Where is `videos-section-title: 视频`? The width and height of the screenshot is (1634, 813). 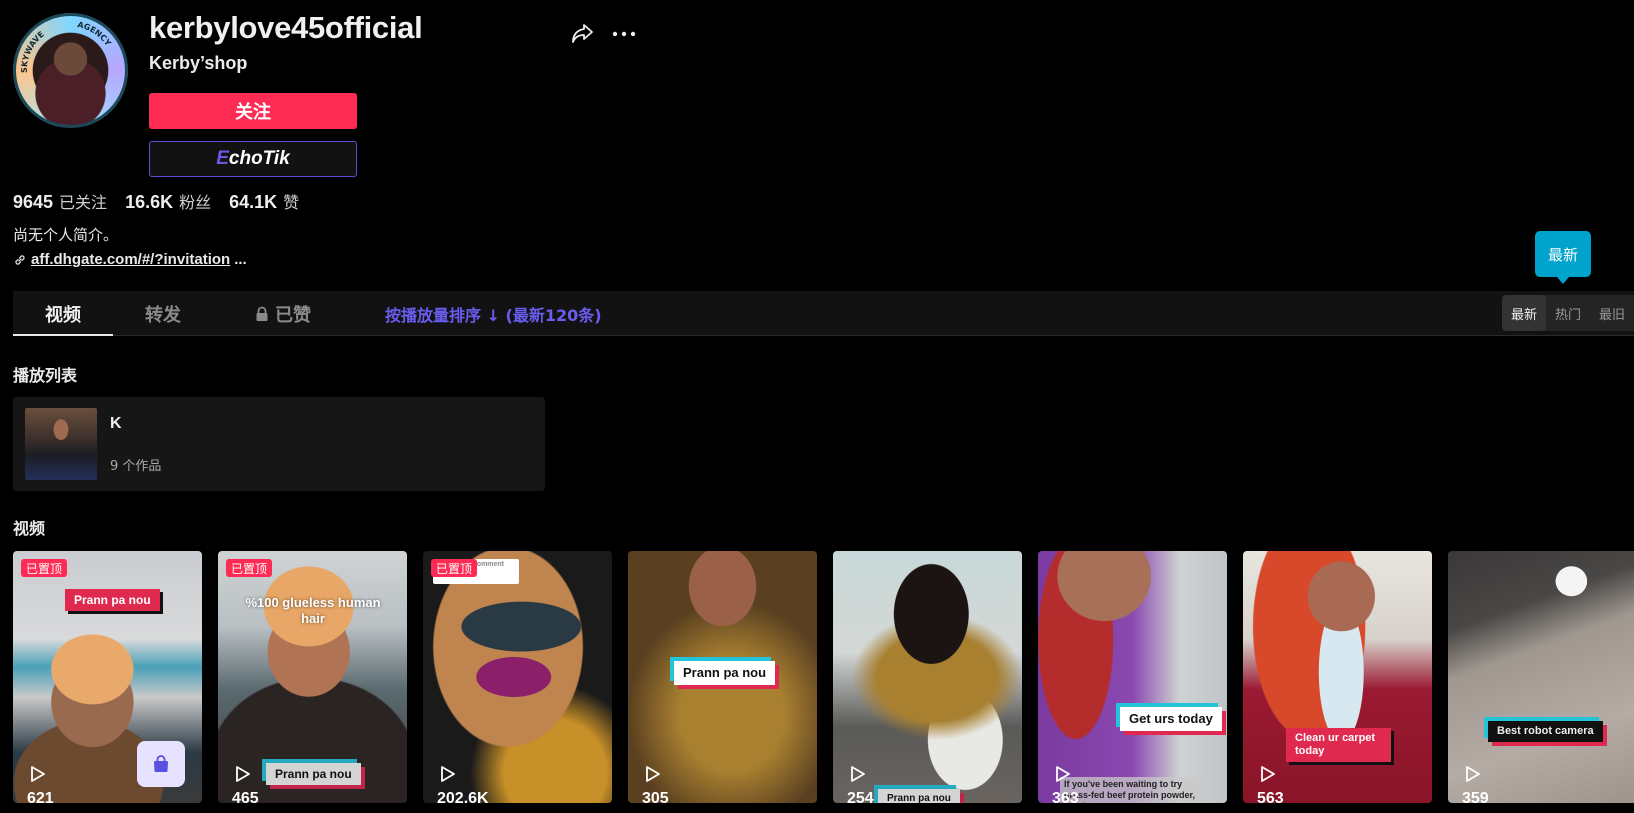 videos-section-title: 视频 is located at coordinates (29, 528).